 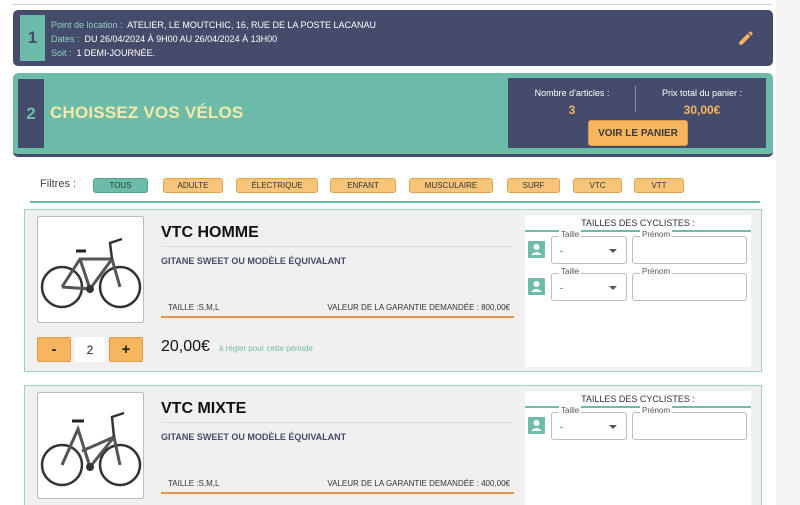 What do you see at coordinates (659, 185) in the screenshot?
I see `filter-vtt: VTT` at bounding box center [659, 185].